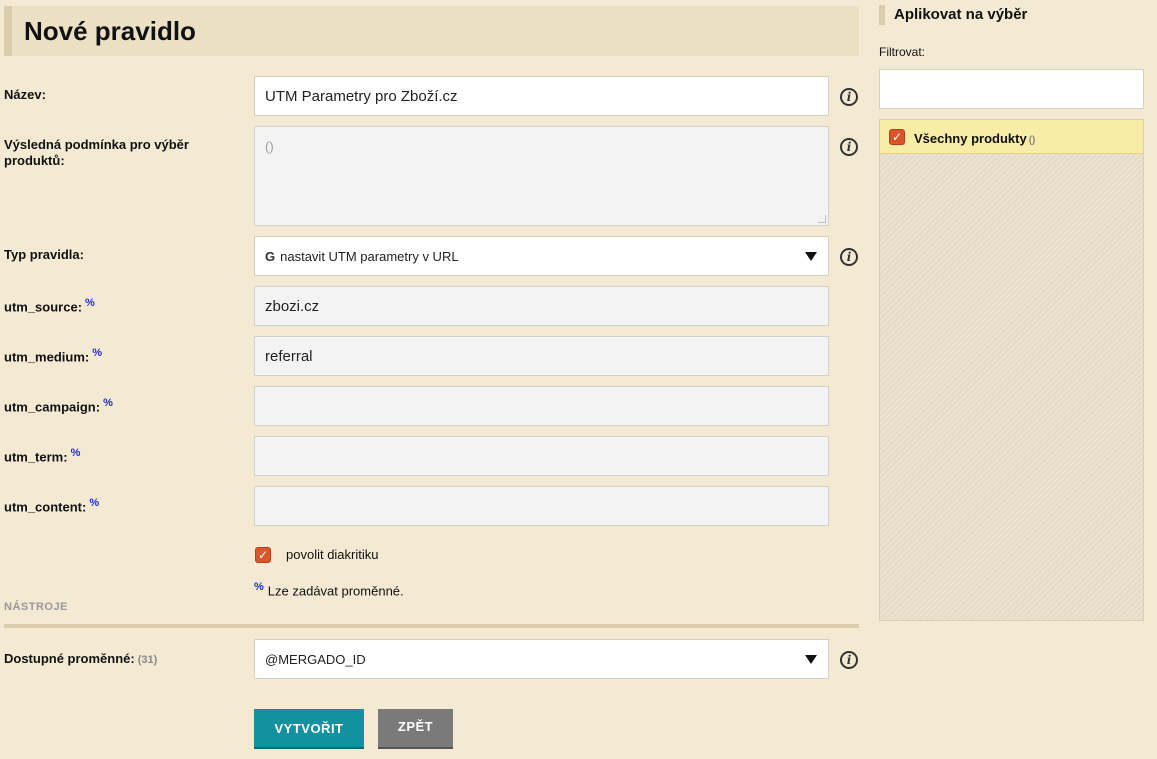  What do you see at coordinates (119, 305) in the screenshot?
I see `utm-source-label: utm_source:%` at bounding box center [119, 305].